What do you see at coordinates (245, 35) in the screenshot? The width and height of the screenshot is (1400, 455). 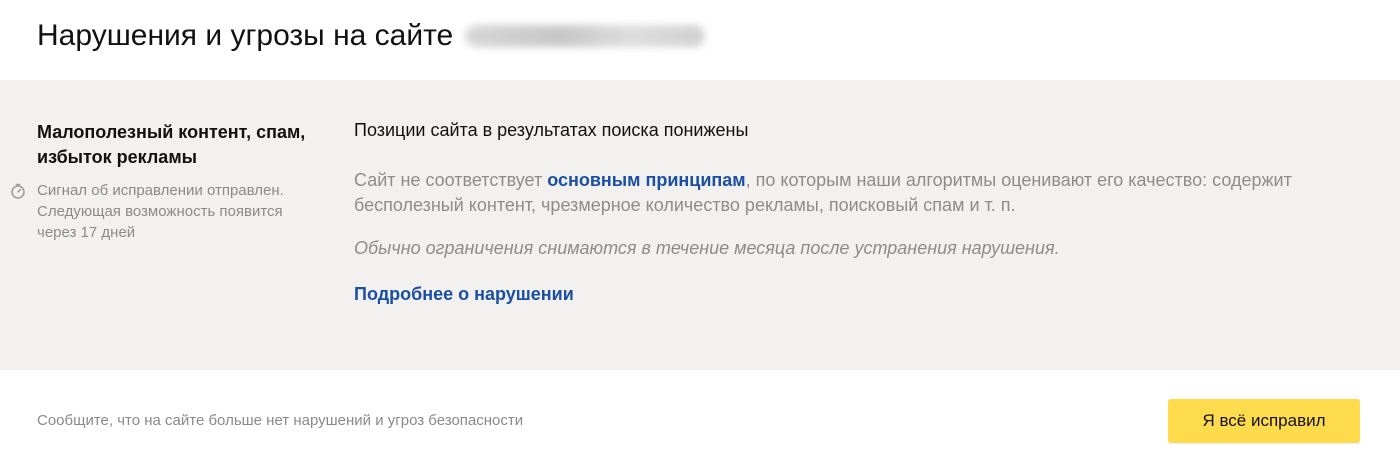 I see `page-title-text: Нарушения и угрозы на сайте` at bounding box center [245, 35].